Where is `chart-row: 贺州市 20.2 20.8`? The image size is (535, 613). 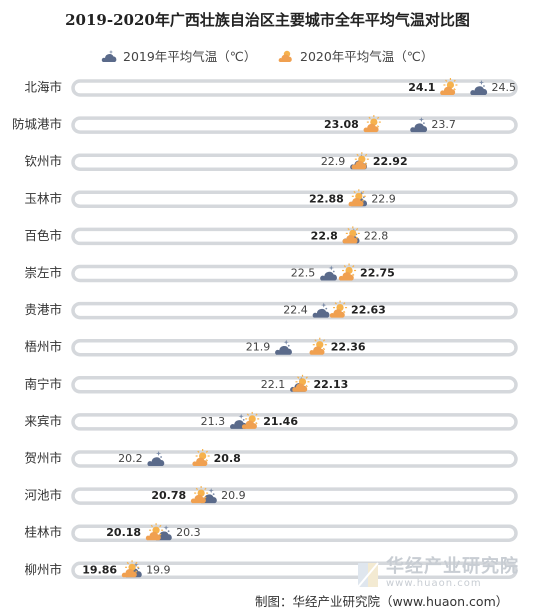
chart-row: 贺州市 20.2 20.8 is located at coordinates (271, 458).